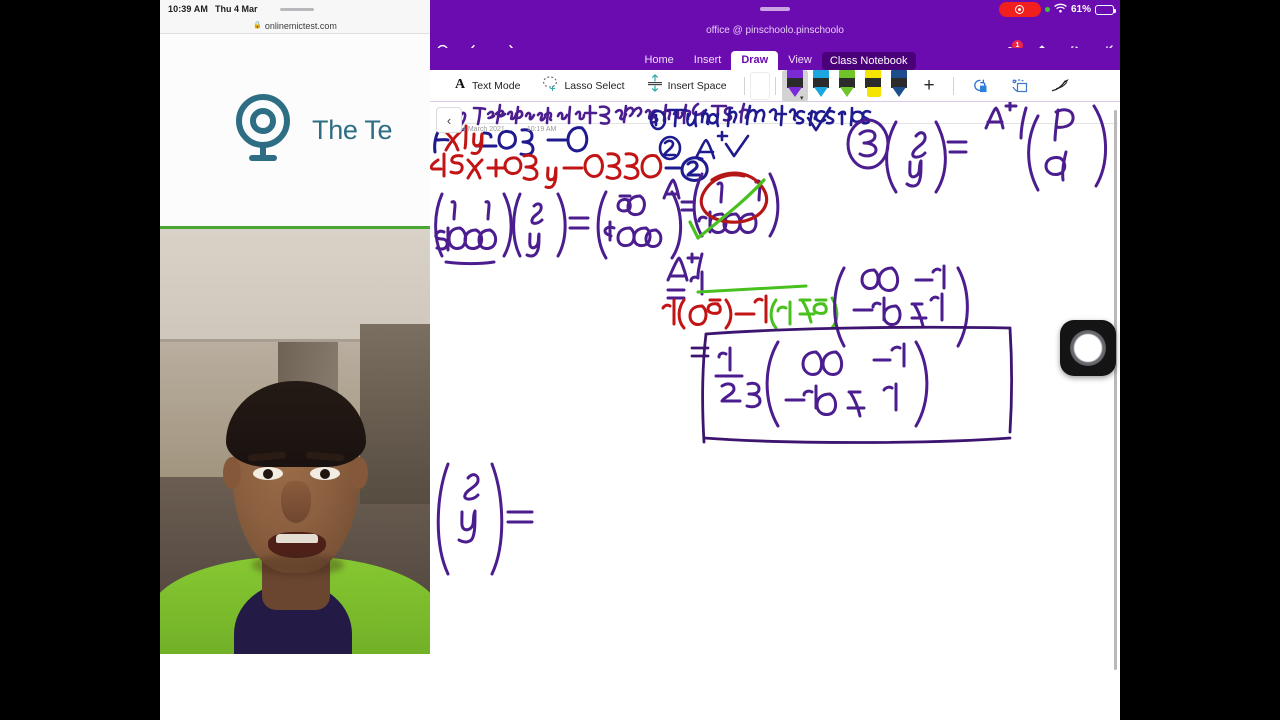 This screenshot has width=1280, height=720. Describe the element at coordinates (752, 289) in the screenshot. I see `ink-green-fraction-bar` at that location.